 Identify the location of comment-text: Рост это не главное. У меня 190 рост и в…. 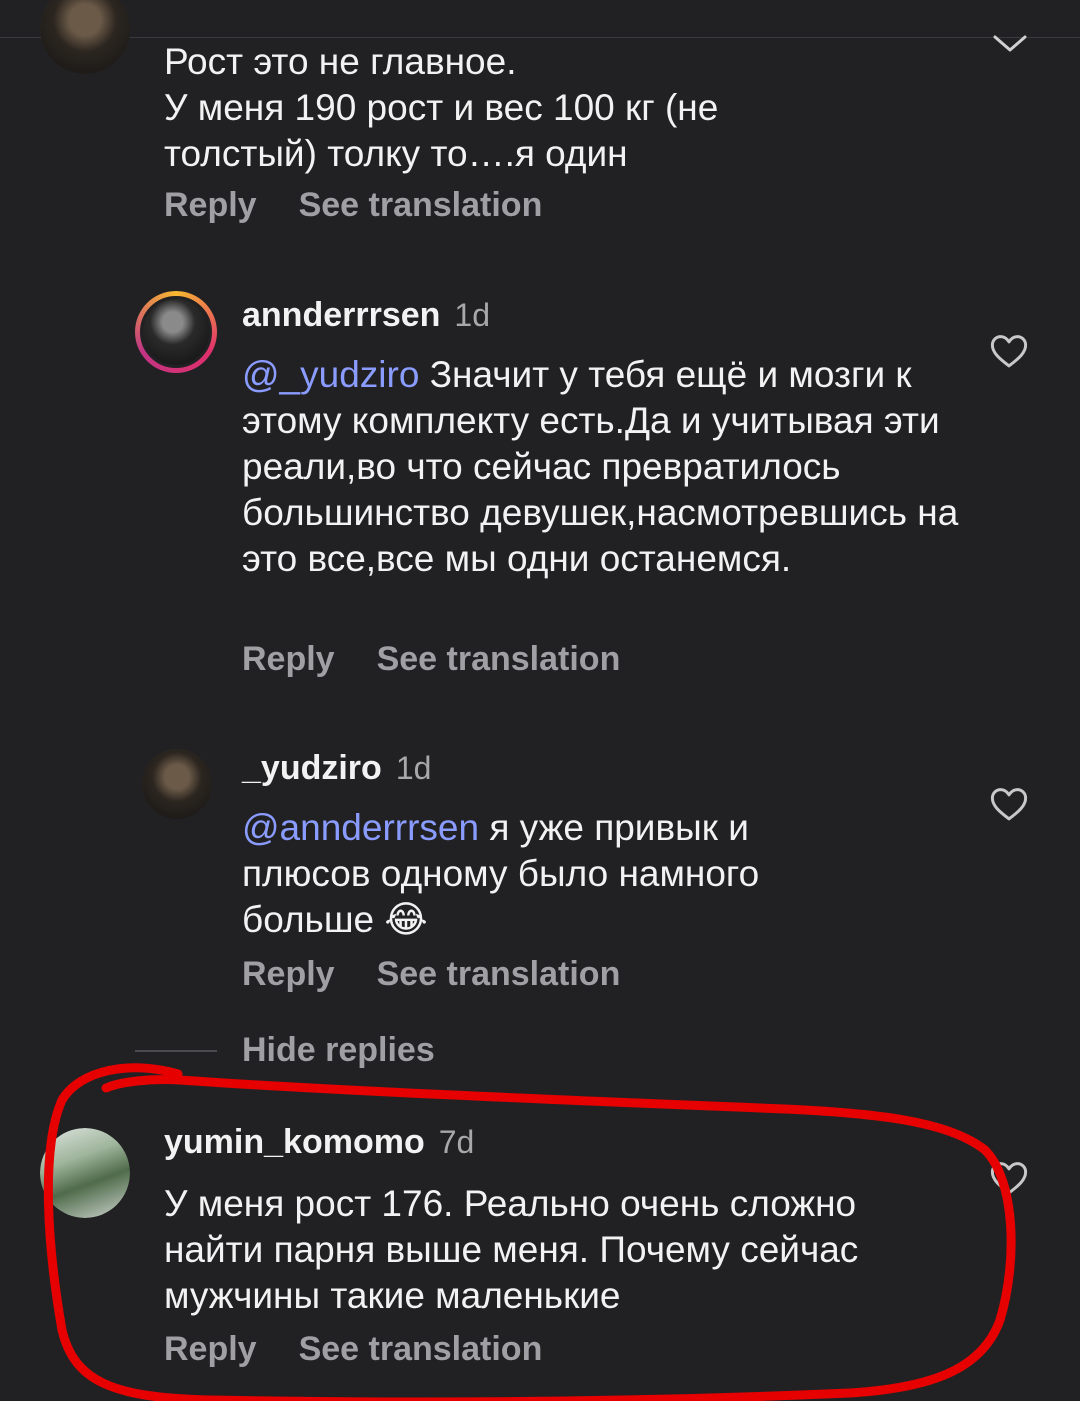
(441, 107).